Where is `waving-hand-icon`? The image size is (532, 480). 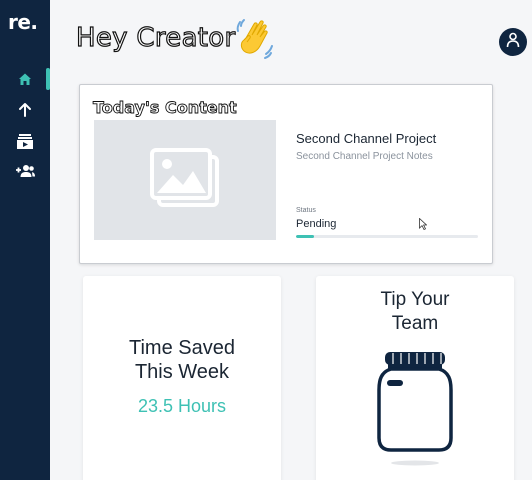
waving-hand-icon is located at coordinates (255, 37).